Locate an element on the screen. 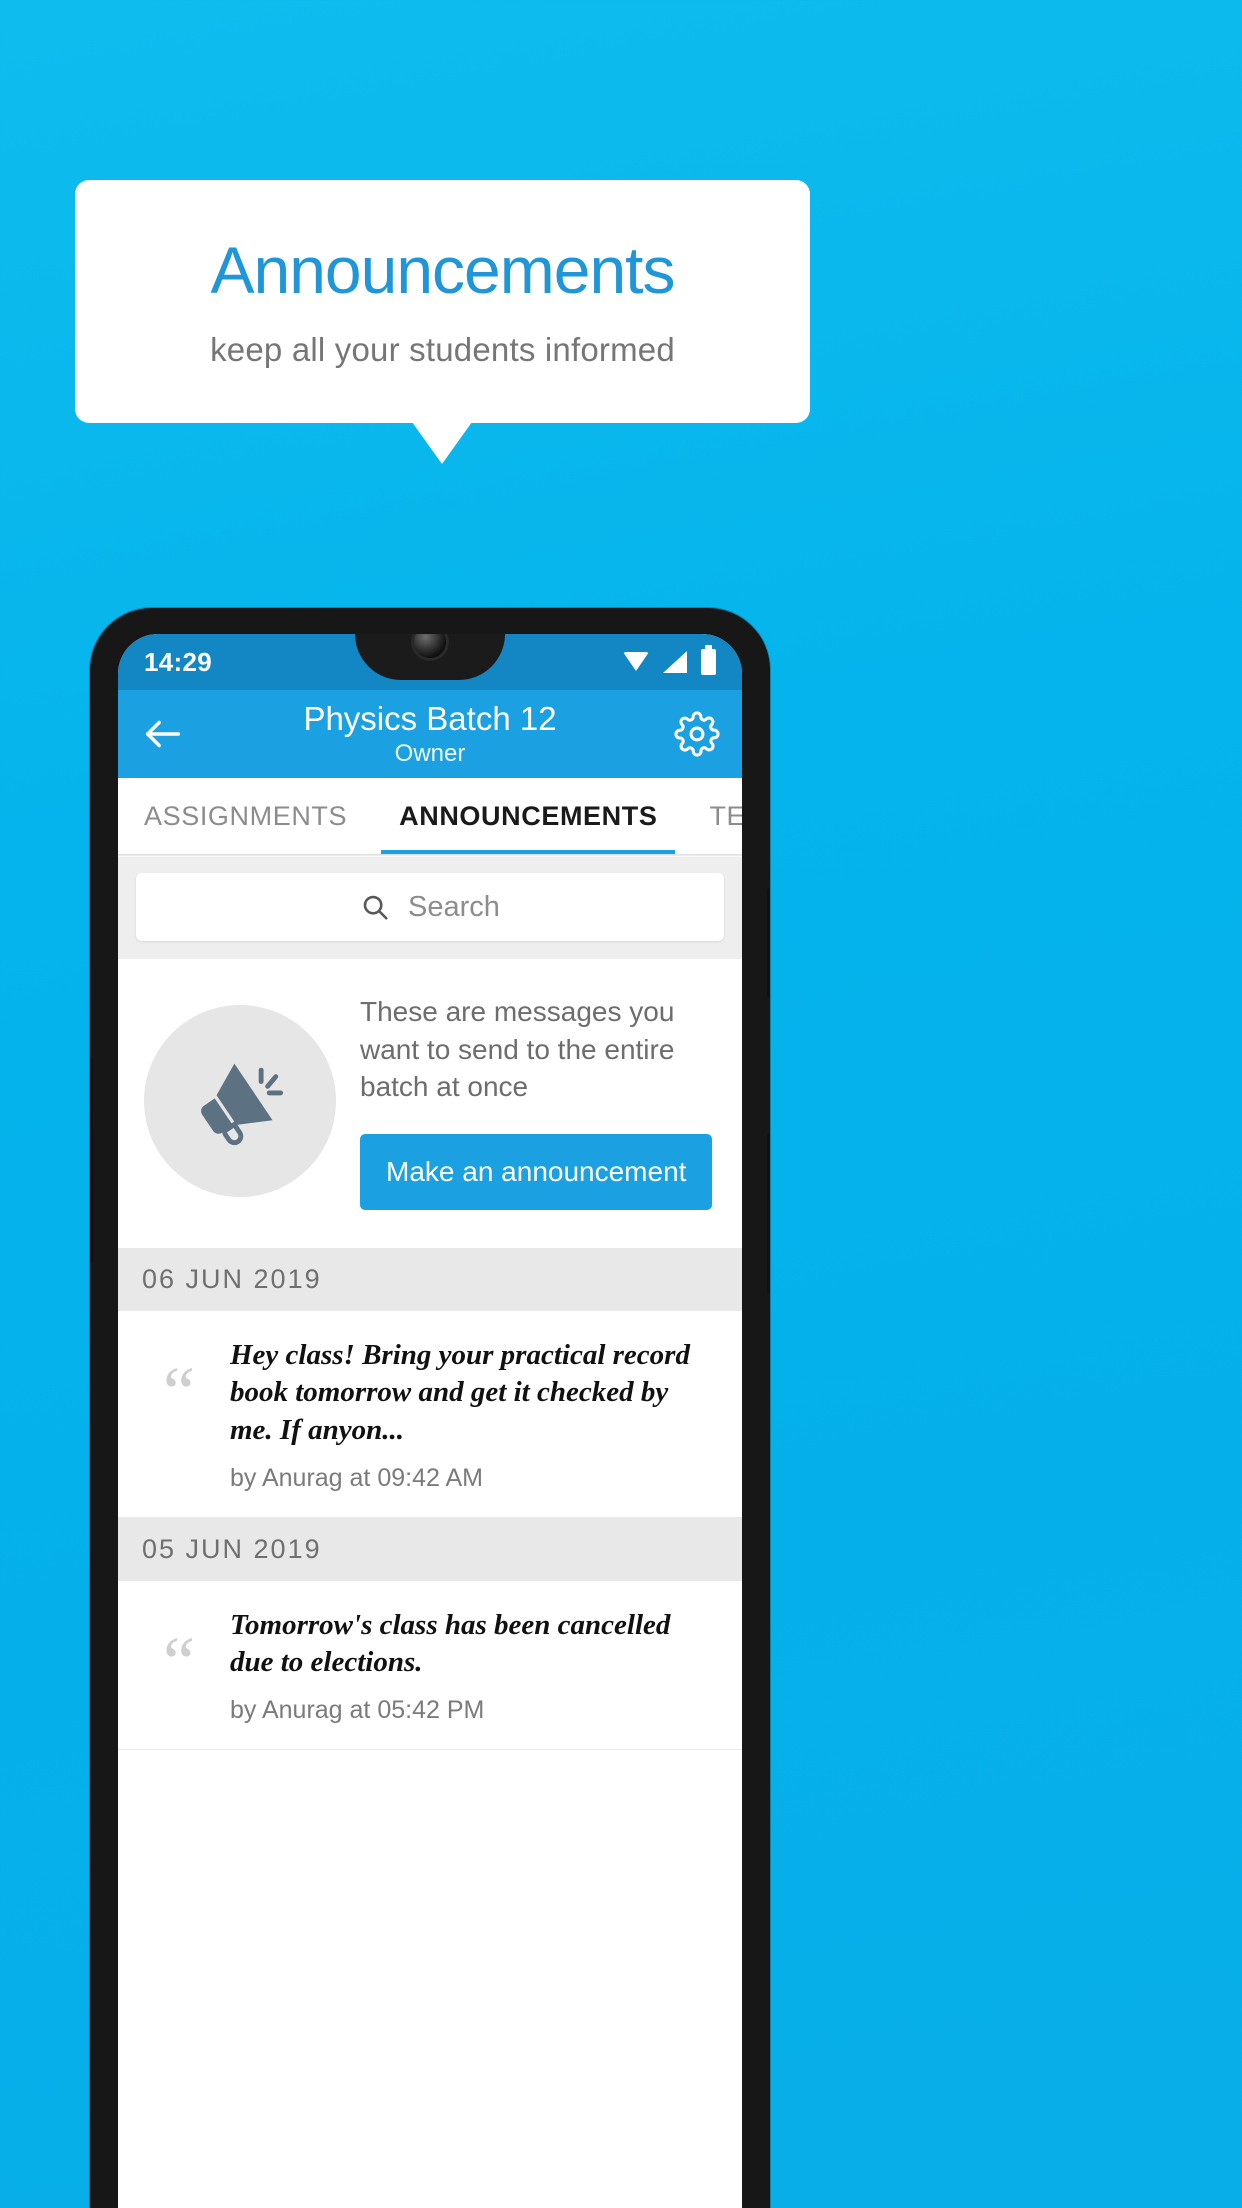 The width and height of the screenshot is (1242, 2208). app-bar-titles: Physics Batch 12 Owner is located at coordinates (430, 734).